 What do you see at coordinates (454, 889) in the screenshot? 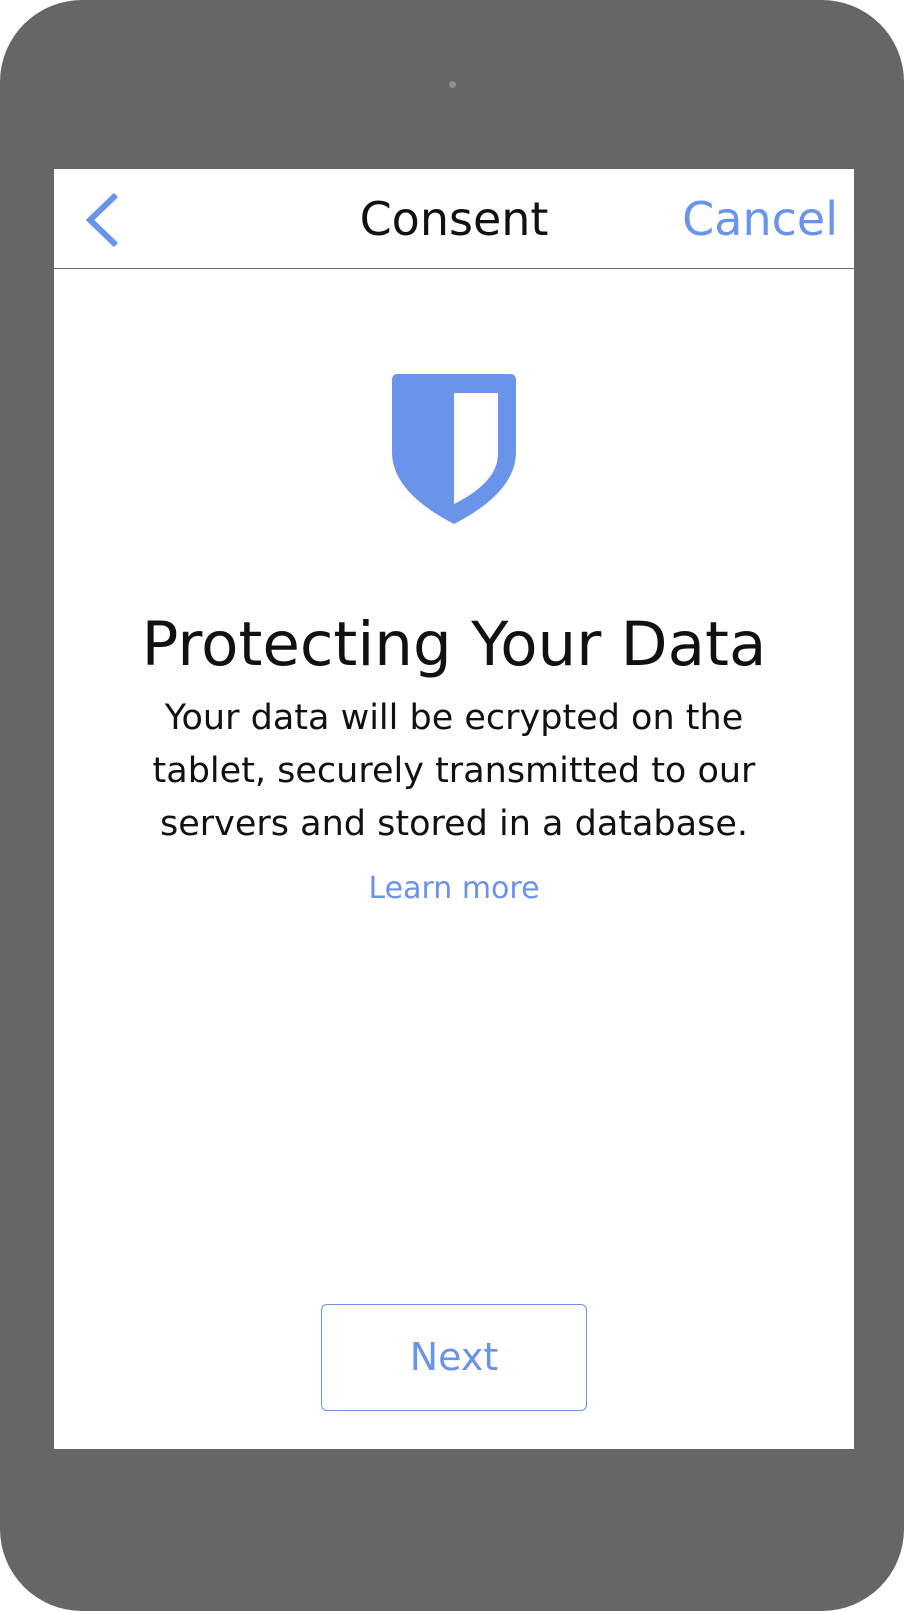
I see `learn-more-link: Learn more` at bounding box center [454, 889].